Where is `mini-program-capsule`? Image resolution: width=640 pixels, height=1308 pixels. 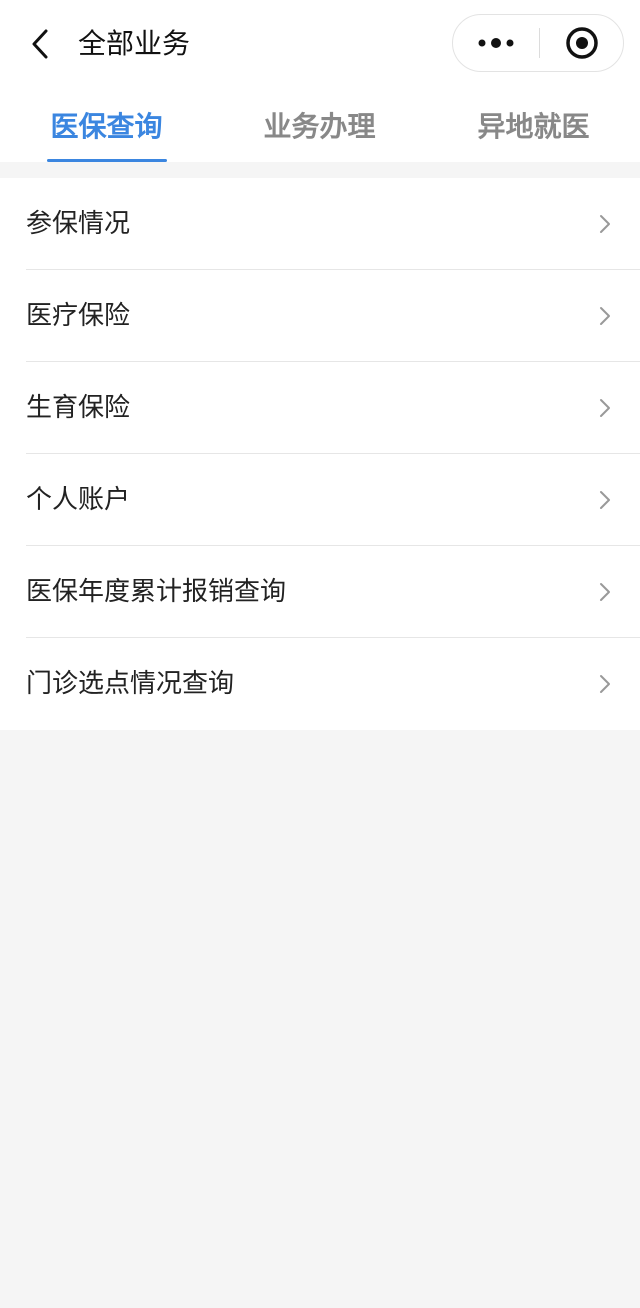 mini-program-capsule is located at coordinates (538, 43).